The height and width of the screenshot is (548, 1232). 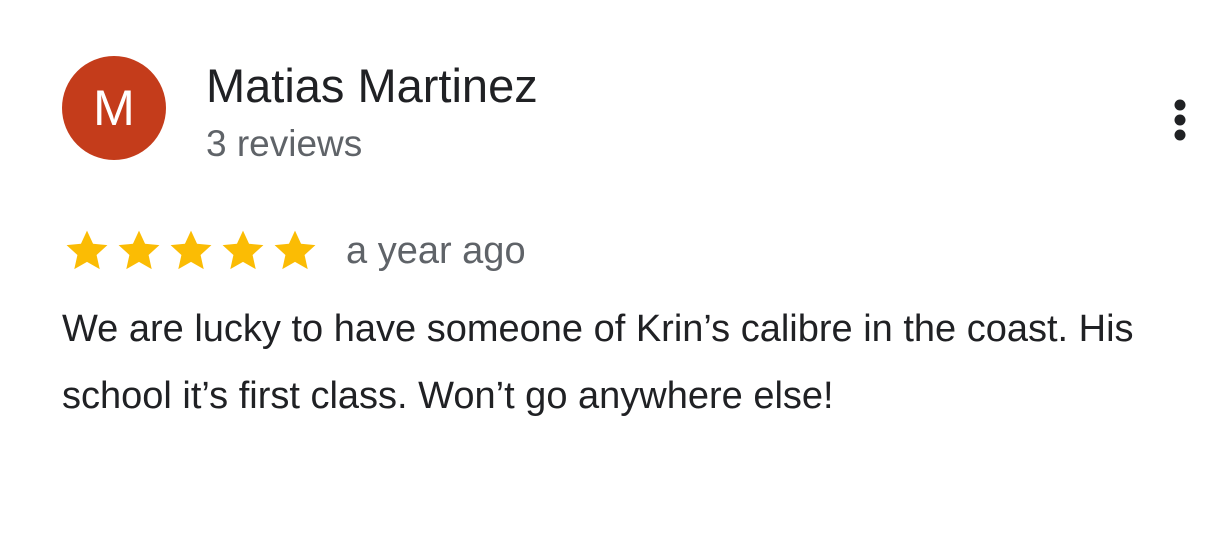 I want to click on more-vert-icon, so click(x=1180, y=120).